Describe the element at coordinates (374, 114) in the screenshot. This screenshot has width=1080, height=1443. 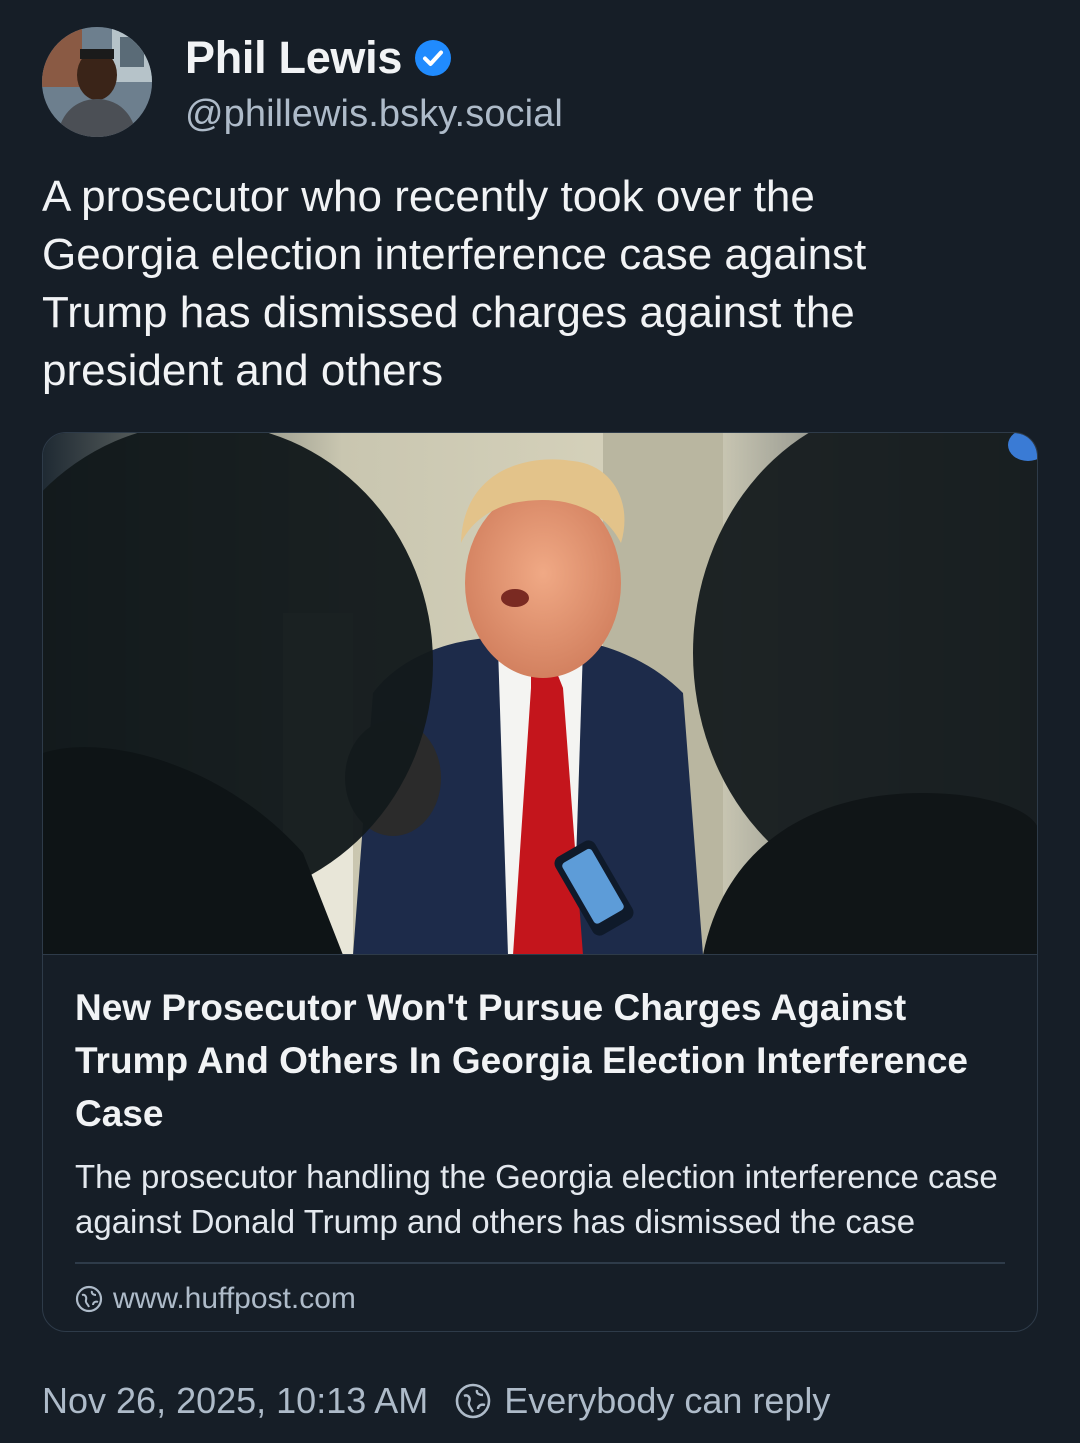
I see `author-handle: @phillewis.bsky.social` at that location.